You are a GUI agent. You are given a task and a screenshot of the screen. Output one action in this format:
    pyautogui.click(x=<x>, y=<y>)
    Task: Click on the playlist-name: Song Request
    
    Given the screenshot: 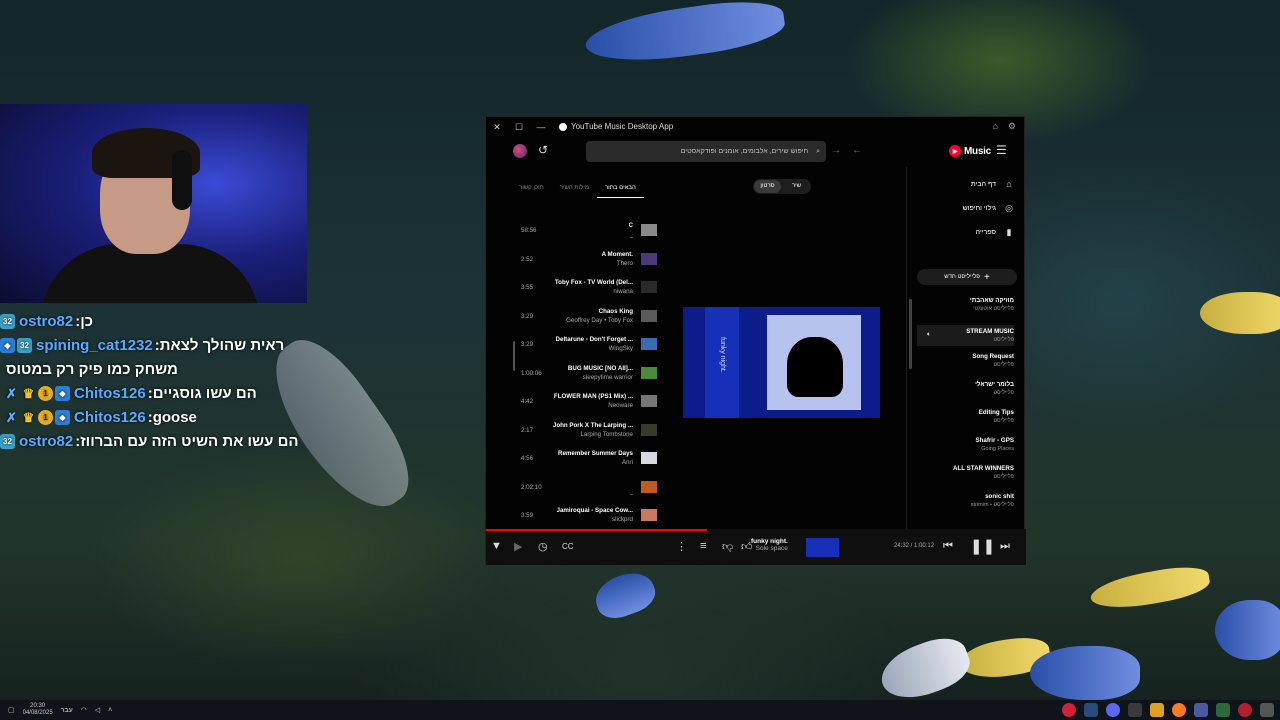 What is the action you would take?
    pyautogui.click(x=993, y=356)
    